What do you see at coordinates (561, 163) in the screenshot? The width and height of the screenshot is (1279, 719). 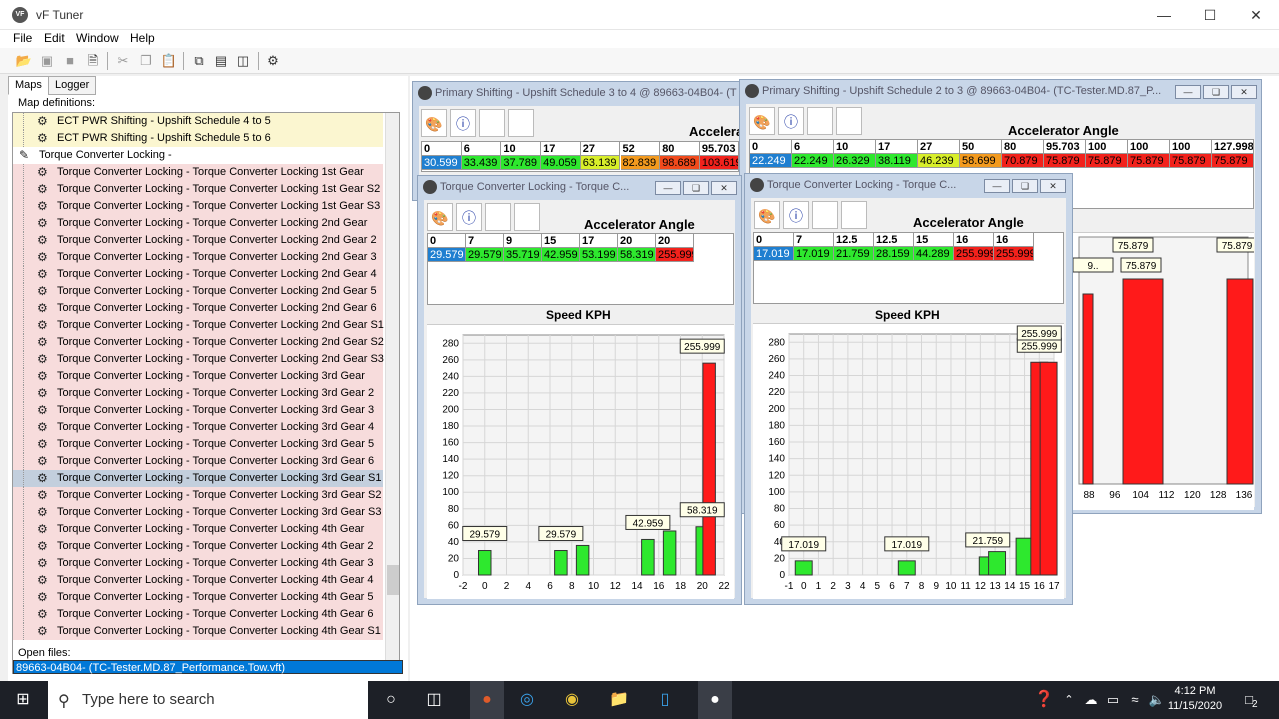 I see `grid-value-cell: 49.059` at bounding box center [561, 163].